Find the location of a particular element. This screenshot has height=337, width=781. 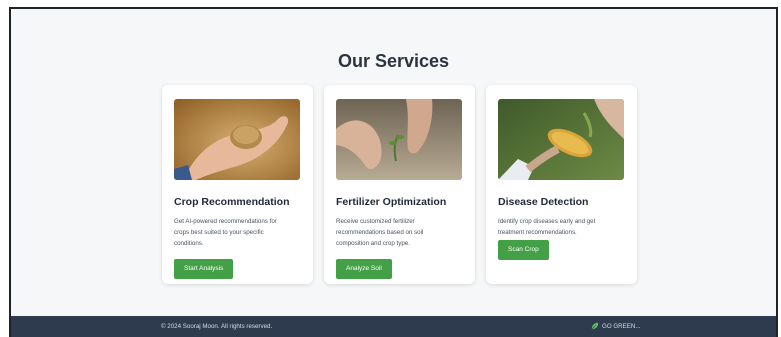

crop-recommendation-image is located at coordinates (237, 139).